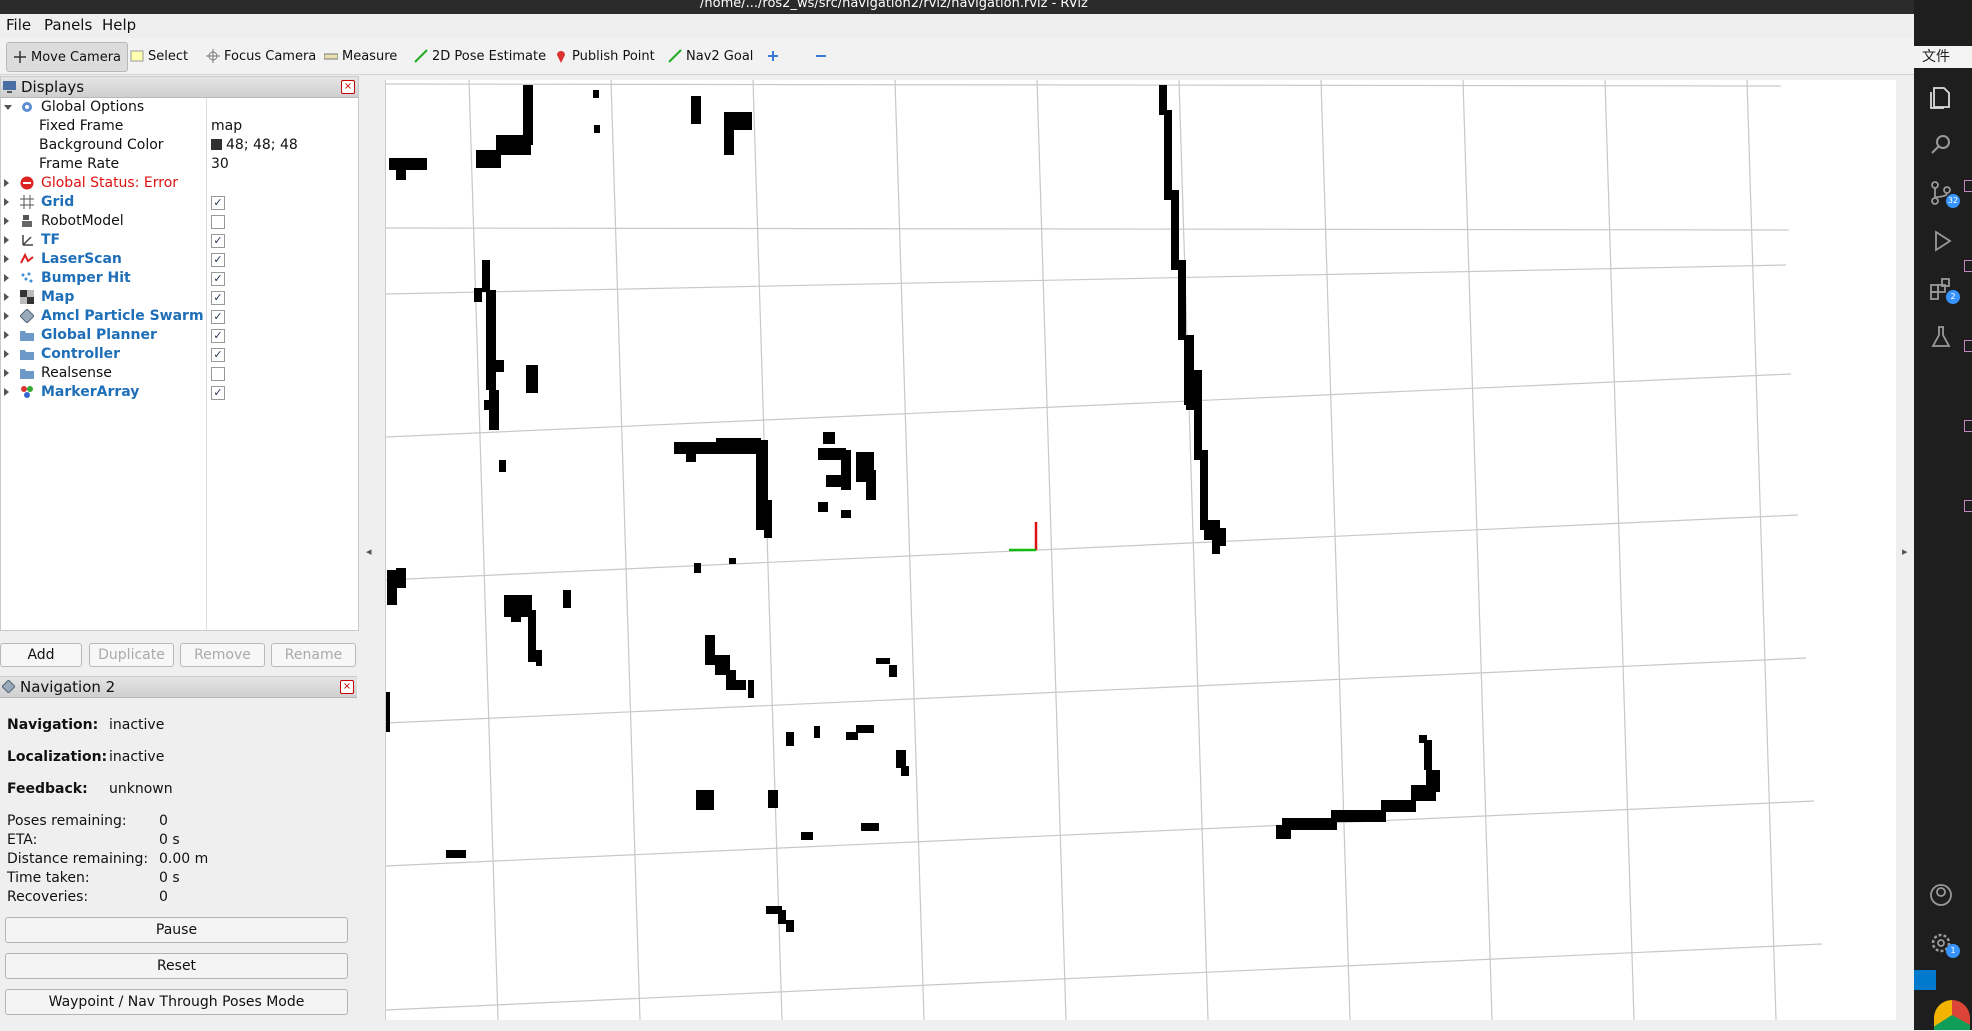 The height and width of the screenshot is (1031, 1972). Describe the element at coordinates (710, 56) in the screenshot. I see `nav2-goal-button: Nav2 Goal` at that location.